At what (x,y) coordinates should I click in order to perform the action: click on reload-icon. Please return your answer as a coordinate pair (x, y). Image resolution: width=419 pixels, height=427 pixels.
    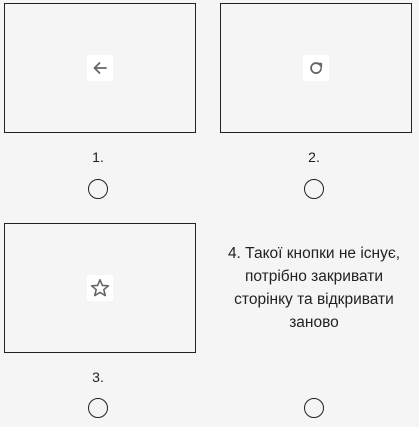
    Looking at the image, I should click on (316, 68).